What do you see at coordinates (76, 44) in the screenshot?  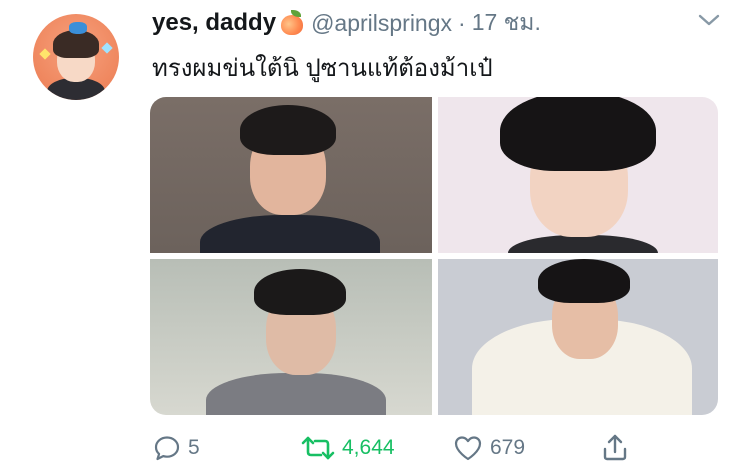 I see `avatar-hair` at bounding box center [76, 44].